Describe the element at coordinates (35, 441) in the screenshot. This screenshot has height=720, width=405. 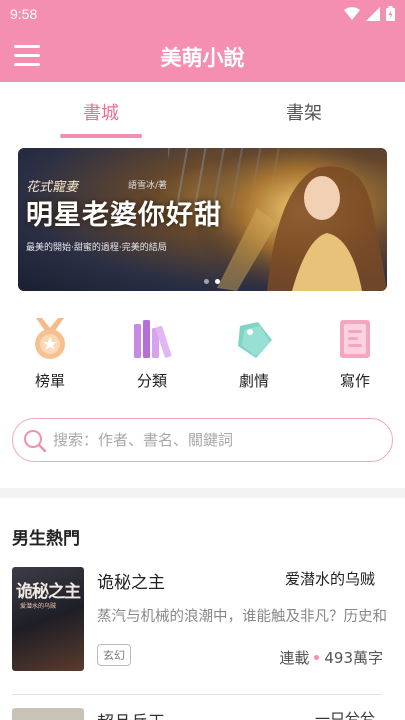
I see `search-icon` at that location.